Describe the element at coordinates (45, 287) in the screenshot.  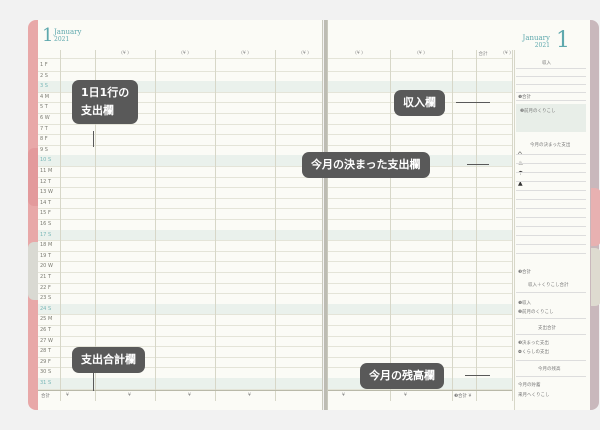
I see `day-label: 22 F` at that location.